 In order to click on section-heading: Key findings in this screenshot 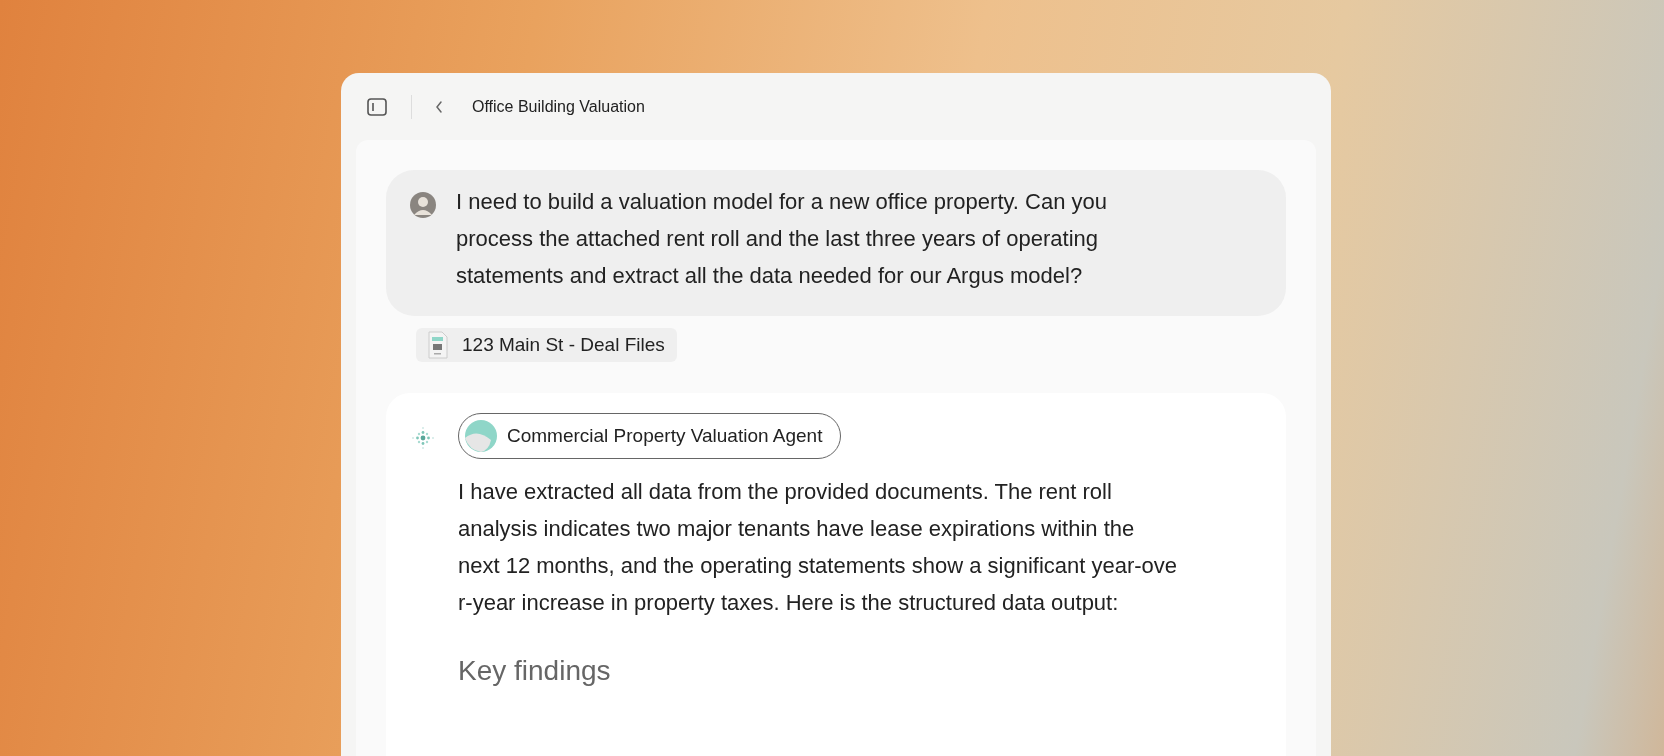, I will do `click(534, 671)`.